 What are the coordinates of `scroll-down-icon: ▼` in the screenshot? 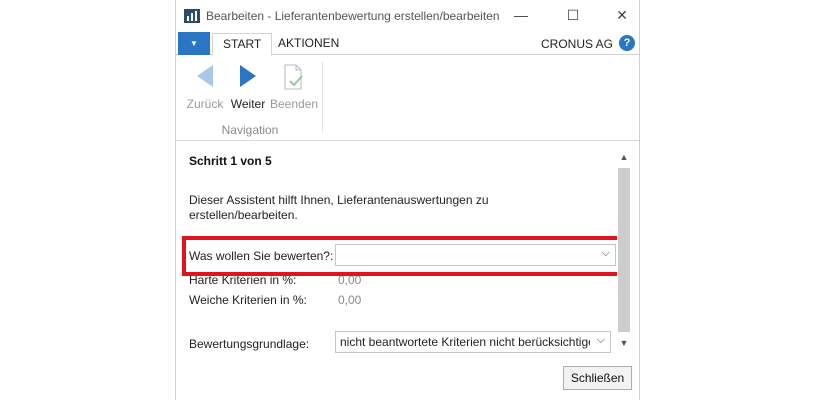 It's located at (624, 343).